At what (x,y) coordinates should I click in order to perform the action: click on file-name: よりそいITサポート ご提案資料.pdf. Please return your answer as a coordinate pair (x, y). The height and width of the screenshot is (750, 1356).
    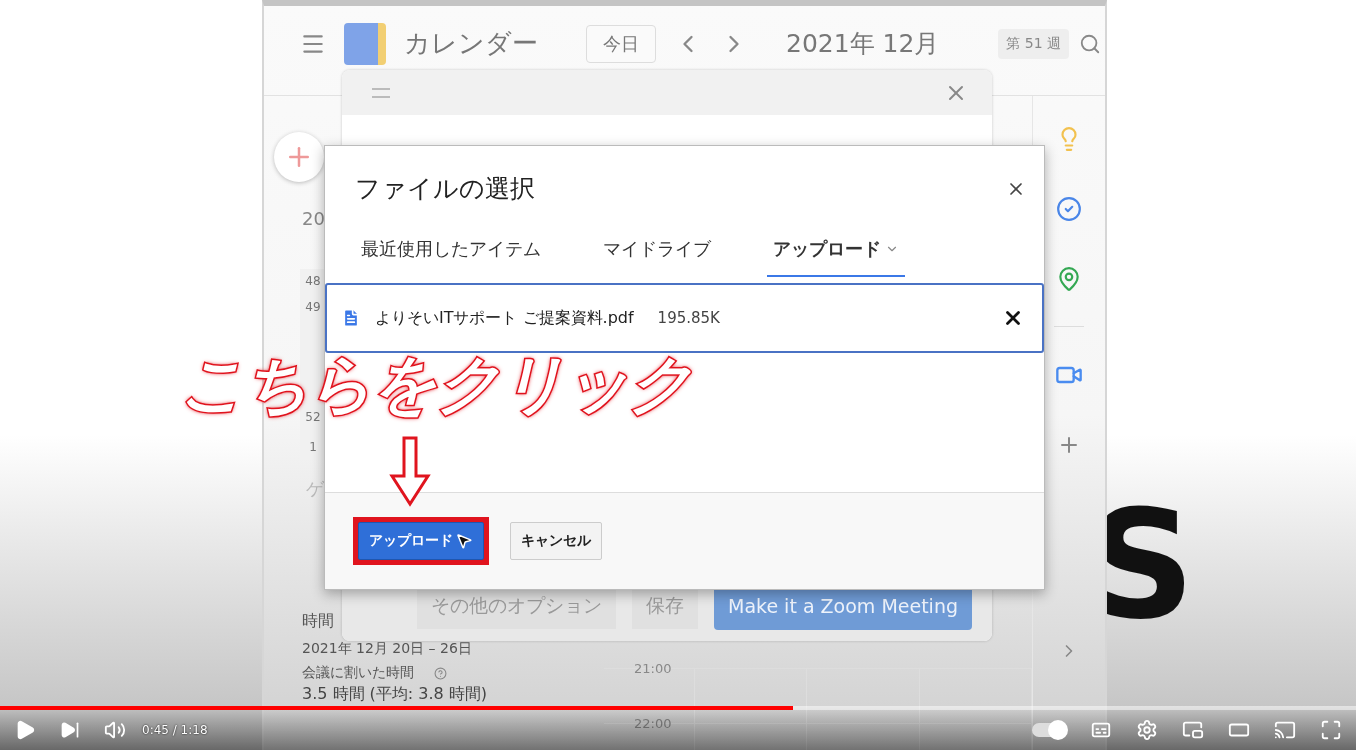
    Looking at the image, I should click on (504, 318).